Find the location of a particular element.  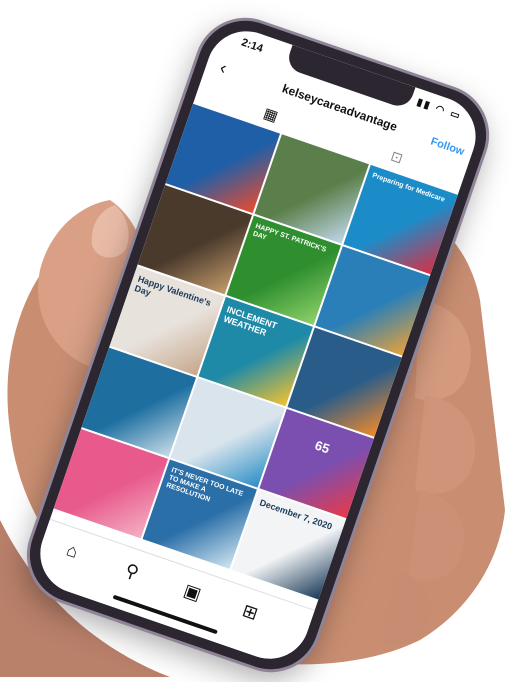

search-icon: ⚲ is located at coordinates (132, 572).